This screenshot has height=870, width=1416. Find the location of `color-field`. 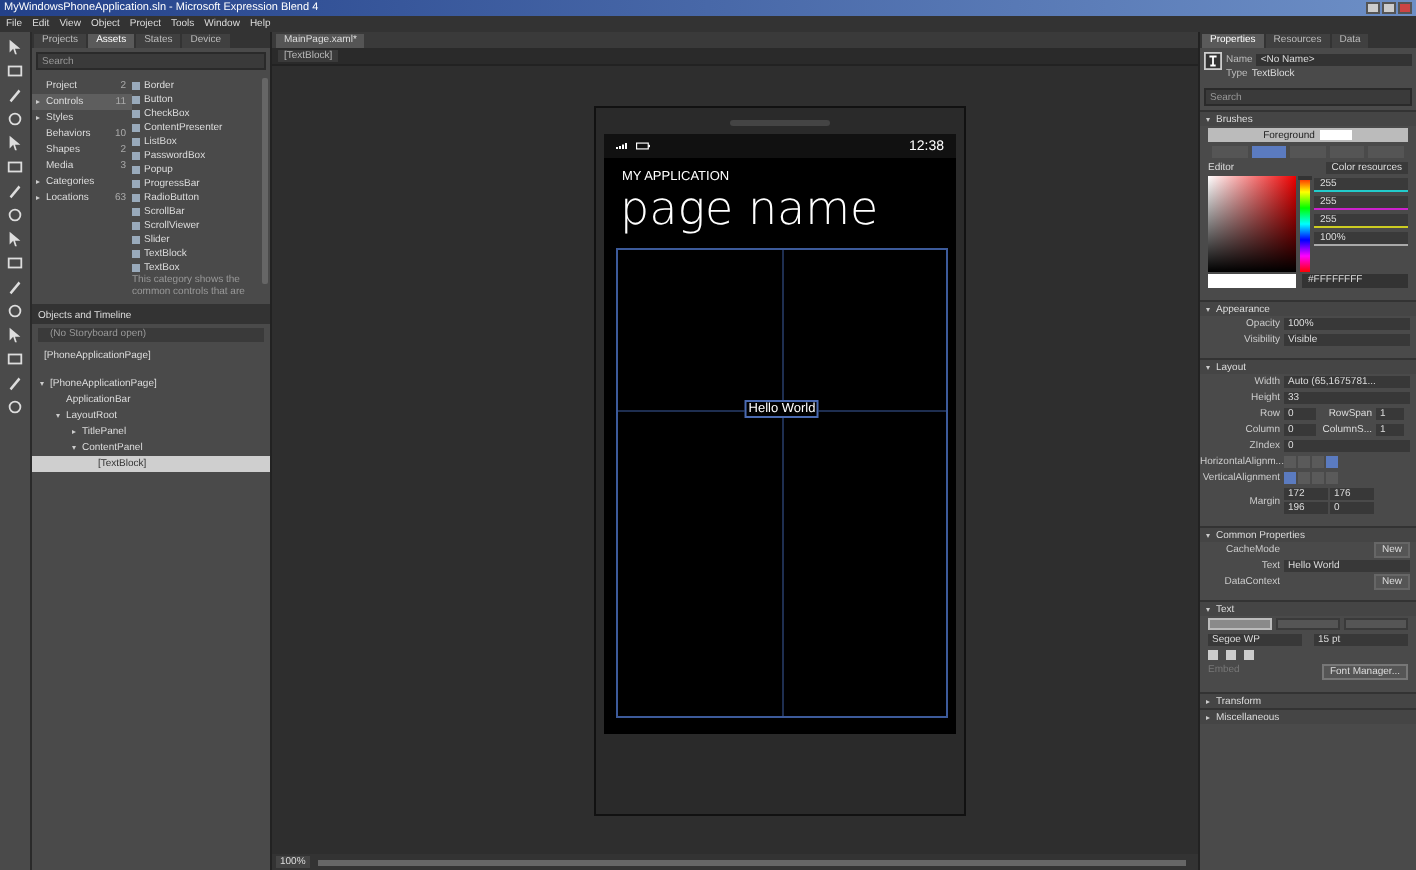

color-field is located at coordinates (1252, 224).